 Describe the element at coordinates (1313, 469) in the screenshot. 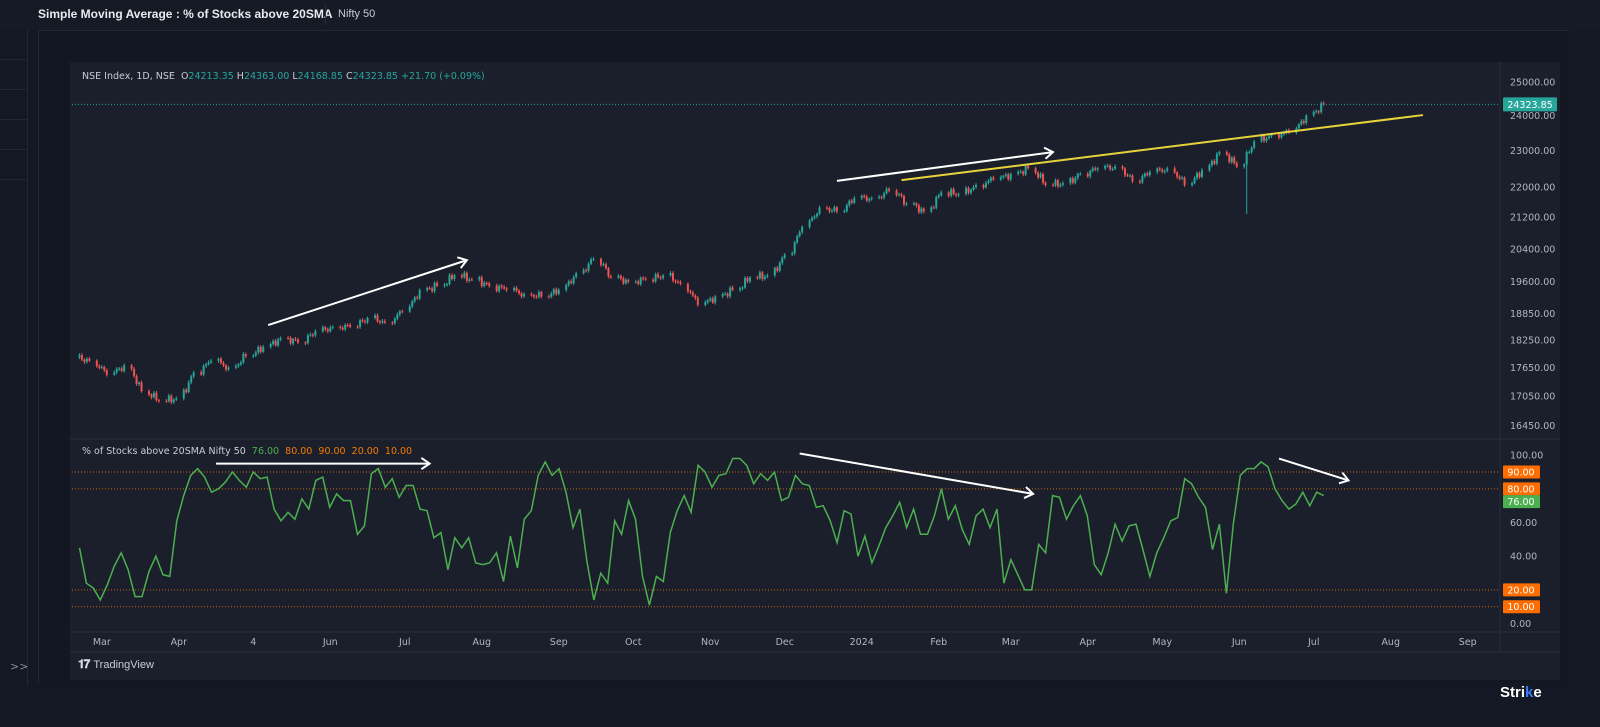

I see `indicator-arrow` at that location.